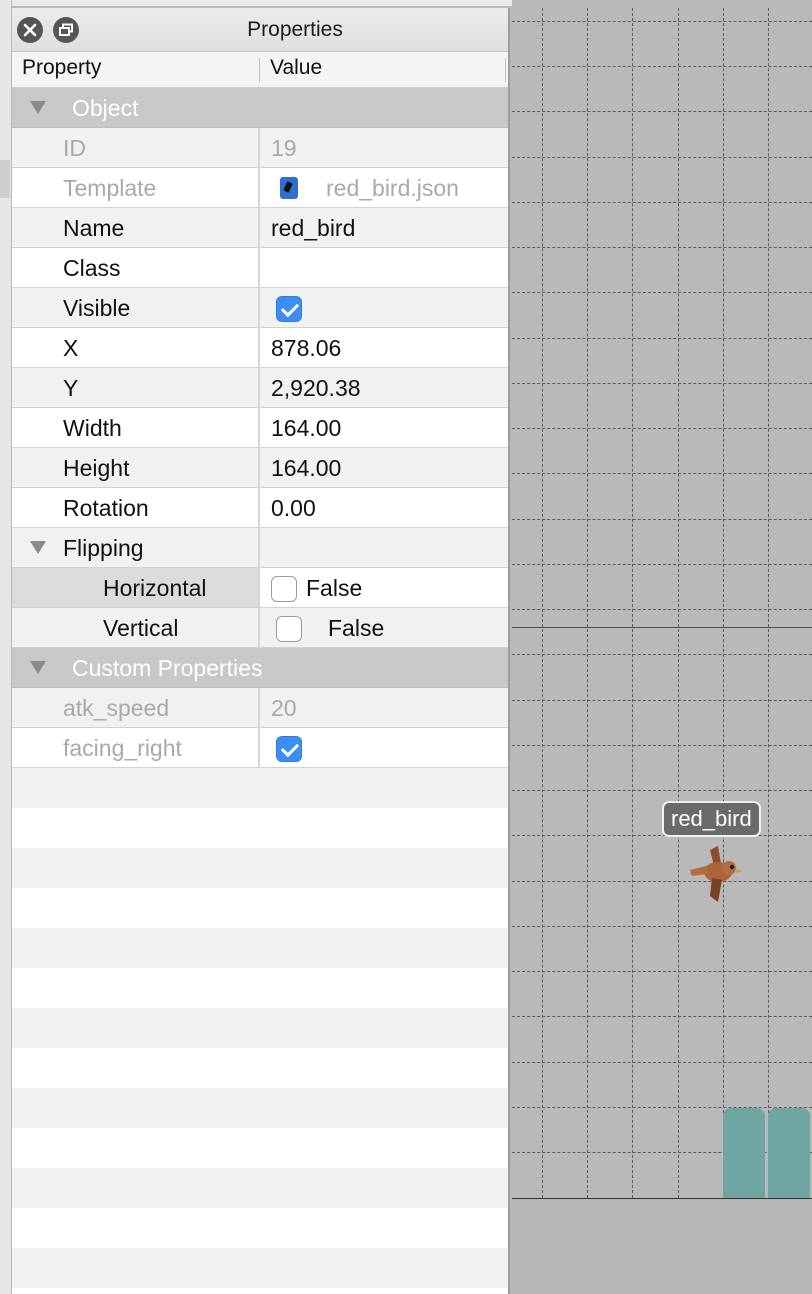 Image resolution: width=812 pixels, height=1294 pixels. I want to click on width-field: 164.00, so click(306, 428).